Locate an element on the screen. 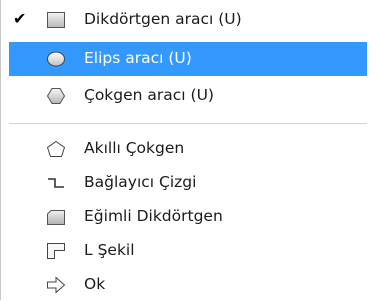 Image resolution: width=381 pixels, height=302 pixels. menu-item-connector-line: Bağlayıcı Çizgi is located at coordinates (191, 183).